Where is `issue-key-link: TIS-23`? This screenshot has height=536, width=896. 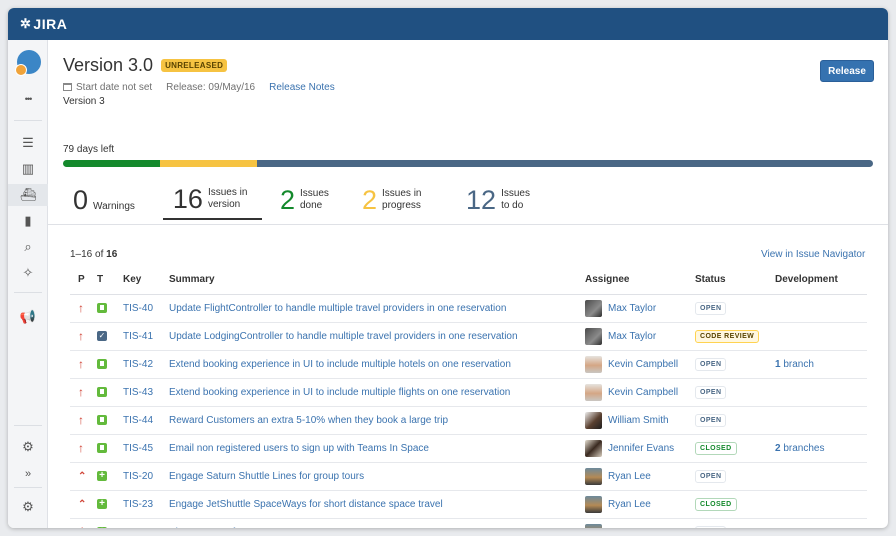
issue-key-link: TIS-23 is located at coordinates (138, 504).